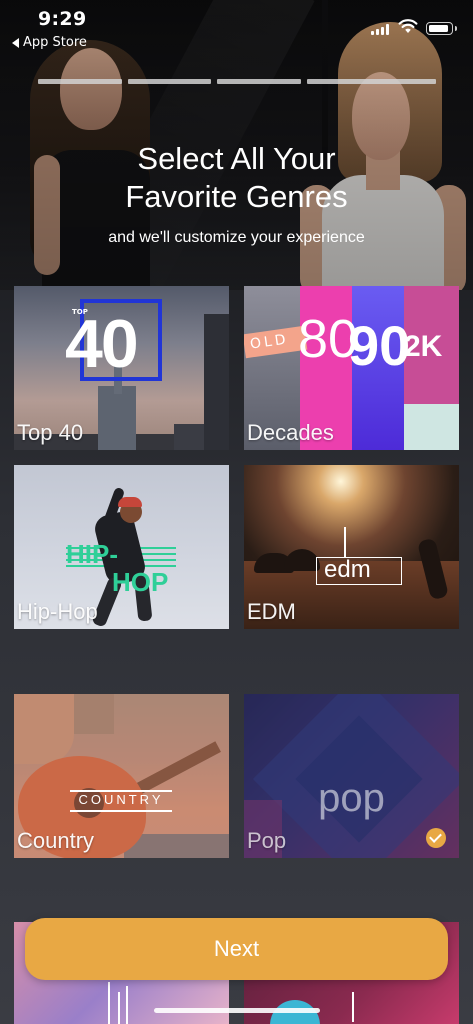 The image size is (473, 1024). I want to click on genre-tile-pop: pop Pop, so click(351, 776).